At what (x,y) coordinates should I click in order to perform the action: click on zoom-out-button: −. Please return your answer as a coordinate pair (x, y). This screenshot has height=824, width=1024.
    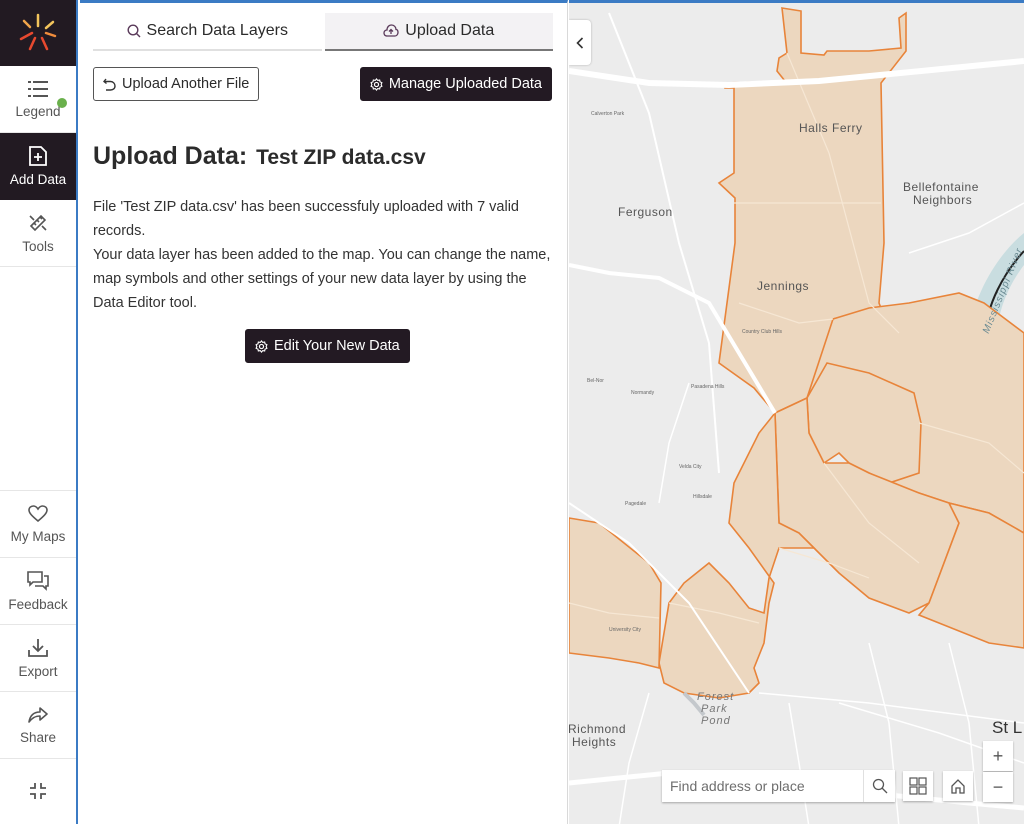
    Looking at the image, I should click on (998, 787).